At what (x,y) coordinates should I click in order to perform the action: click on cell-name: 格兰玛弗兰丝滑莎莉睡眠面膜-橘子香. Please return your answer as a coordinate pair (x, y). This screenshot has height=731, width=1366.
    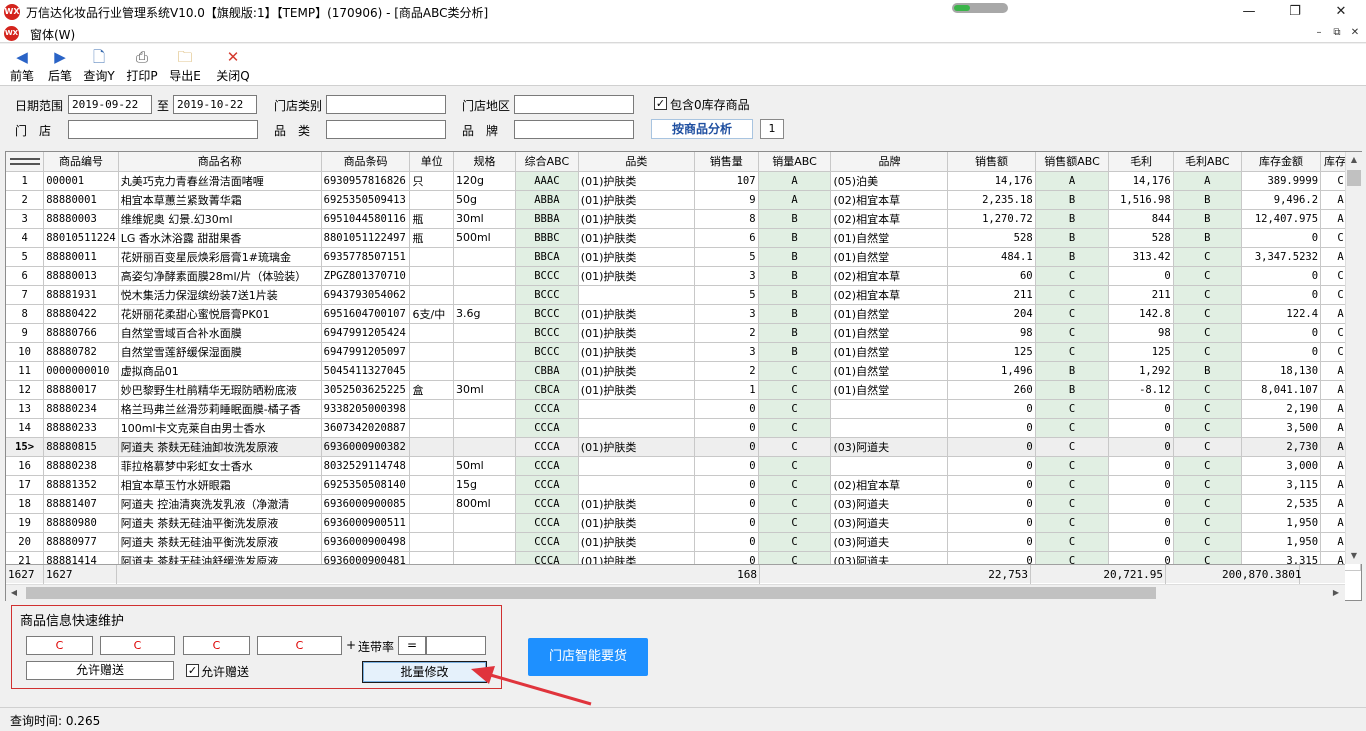
    Looking at the image, I should click on (220, 409).